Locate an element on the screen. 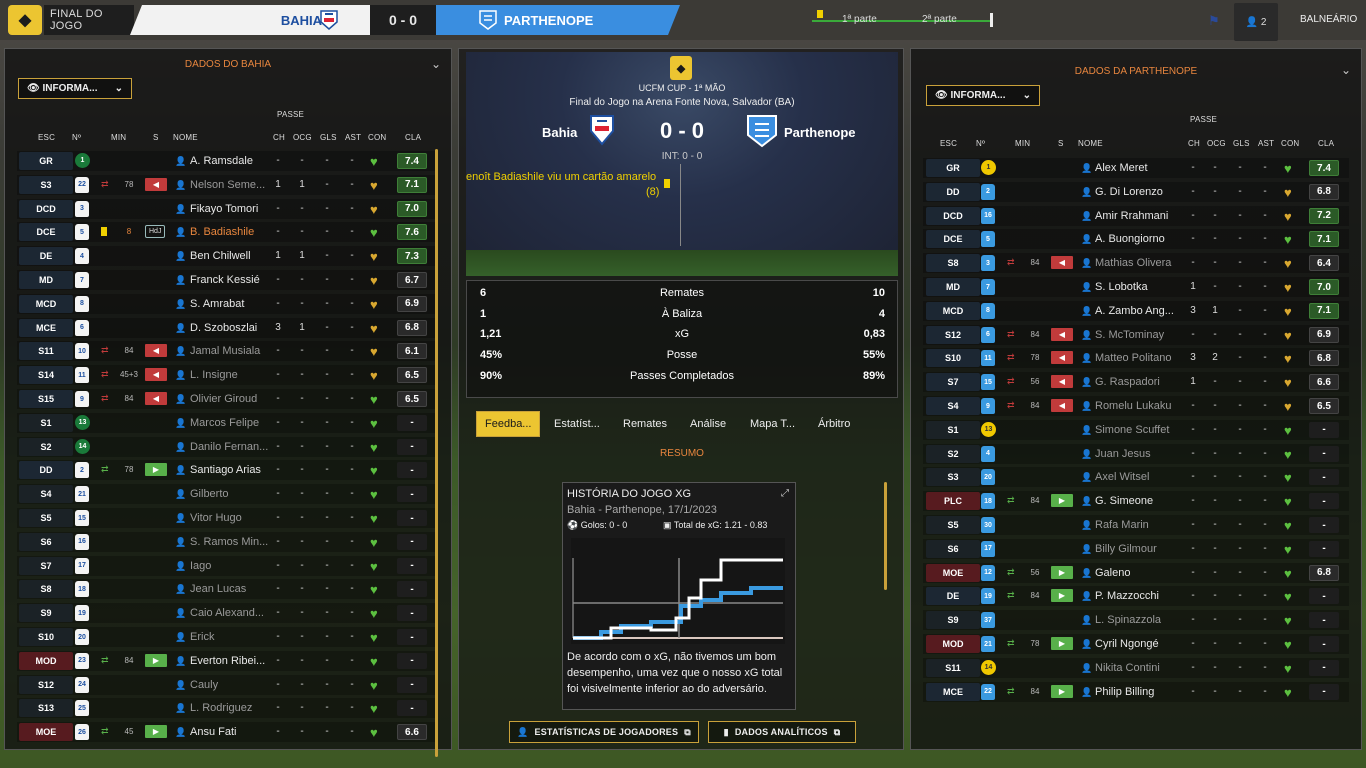 Image resolution: width=1366 pixels, height=768 pixels. table-row: DCE 5 👤 A. Buongiorno - - - - ♥ 7.1 is located at coordinates (1136, 239).